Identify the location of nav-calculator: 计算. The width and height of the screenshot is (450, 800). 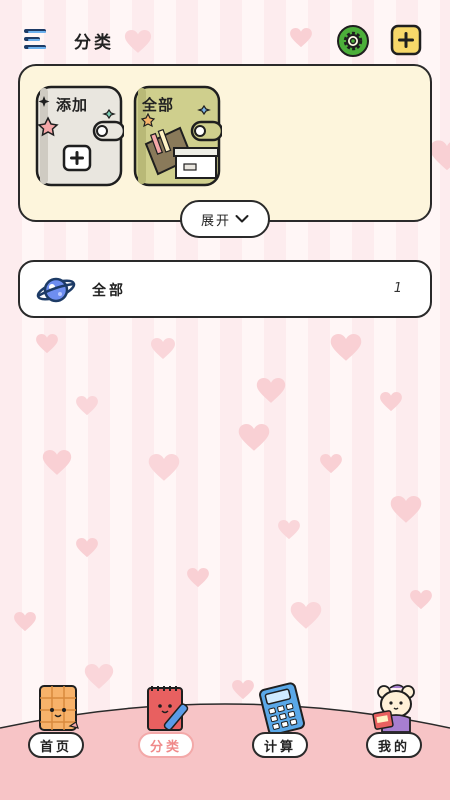
(280, 722).